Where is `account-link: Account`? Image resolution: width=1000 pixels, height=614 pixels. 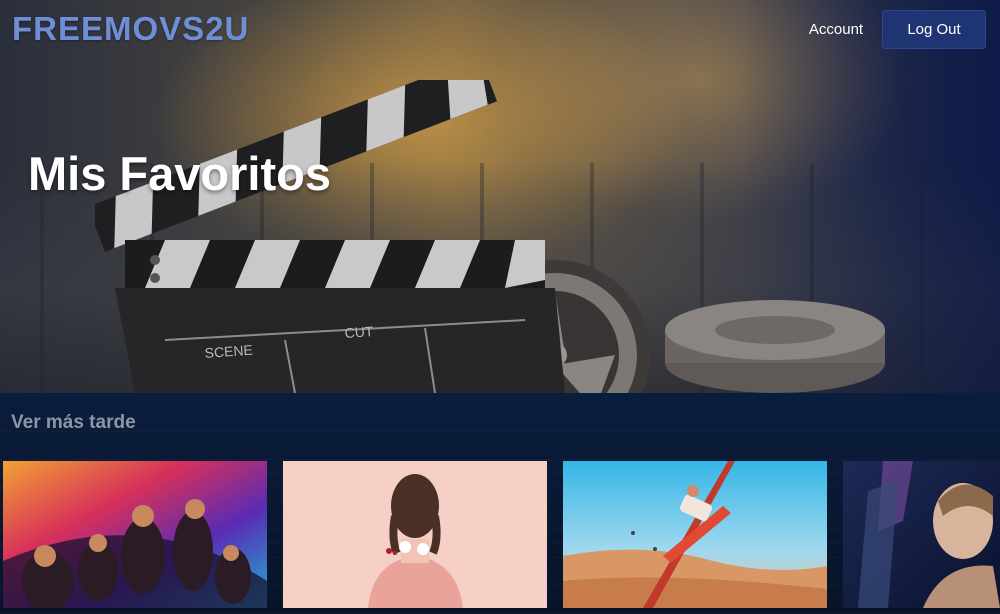
account-link: Account is located at coordinates (836, 30).